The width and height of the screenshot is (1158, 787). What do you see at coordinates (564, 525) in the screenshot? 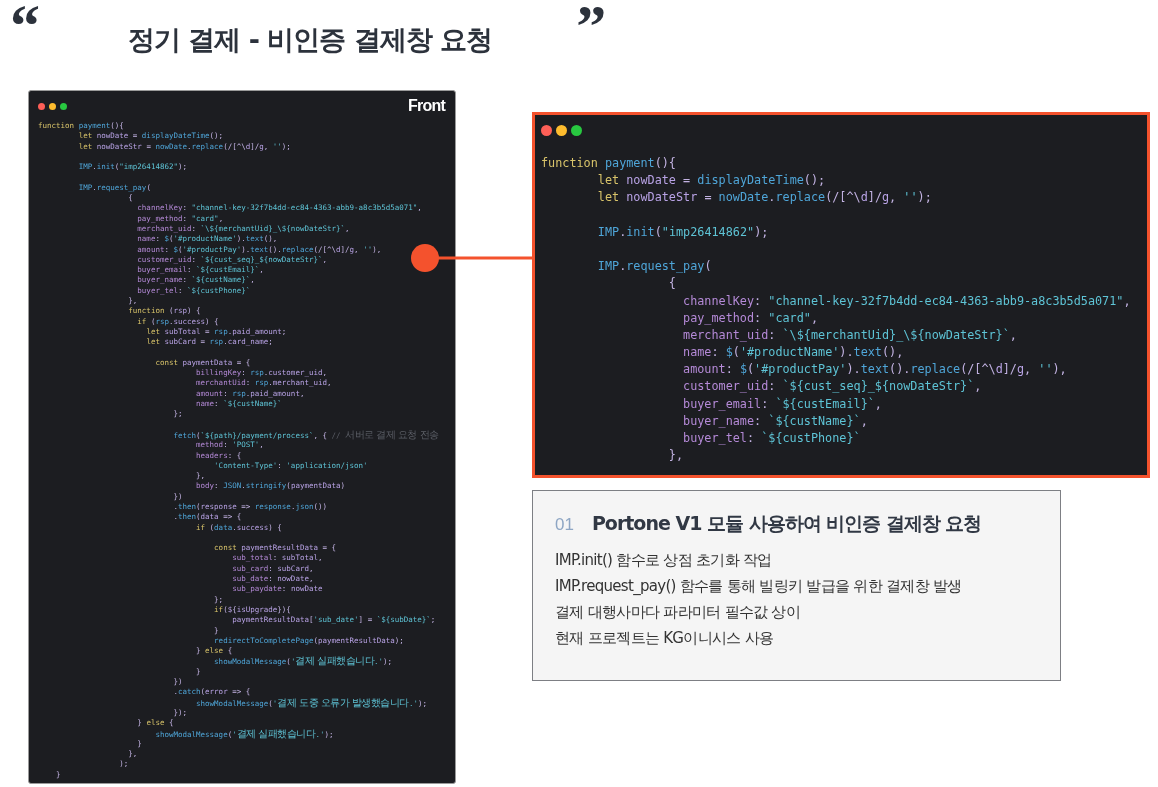
I see `note-number: 01` at bounding box center [564, 525].